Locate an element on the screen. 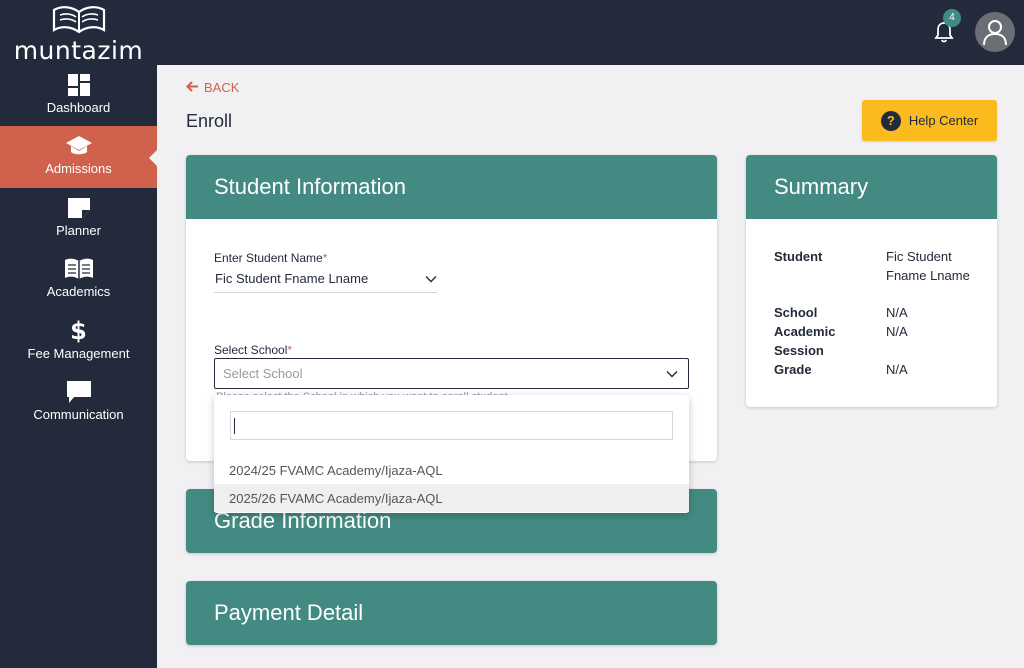  summary-value-school: N/A is located at coordinates (897, 312).